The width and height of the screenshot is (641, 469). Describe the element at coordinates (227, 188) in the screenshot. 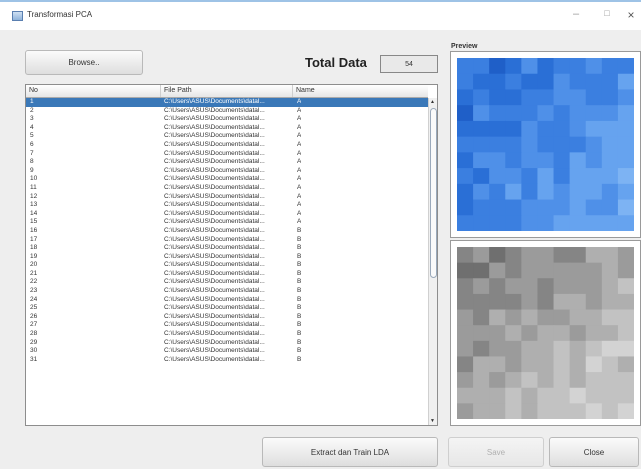

I see `table-row: 11 C:\Users\ASUS\Documents\datal... A` at that location.